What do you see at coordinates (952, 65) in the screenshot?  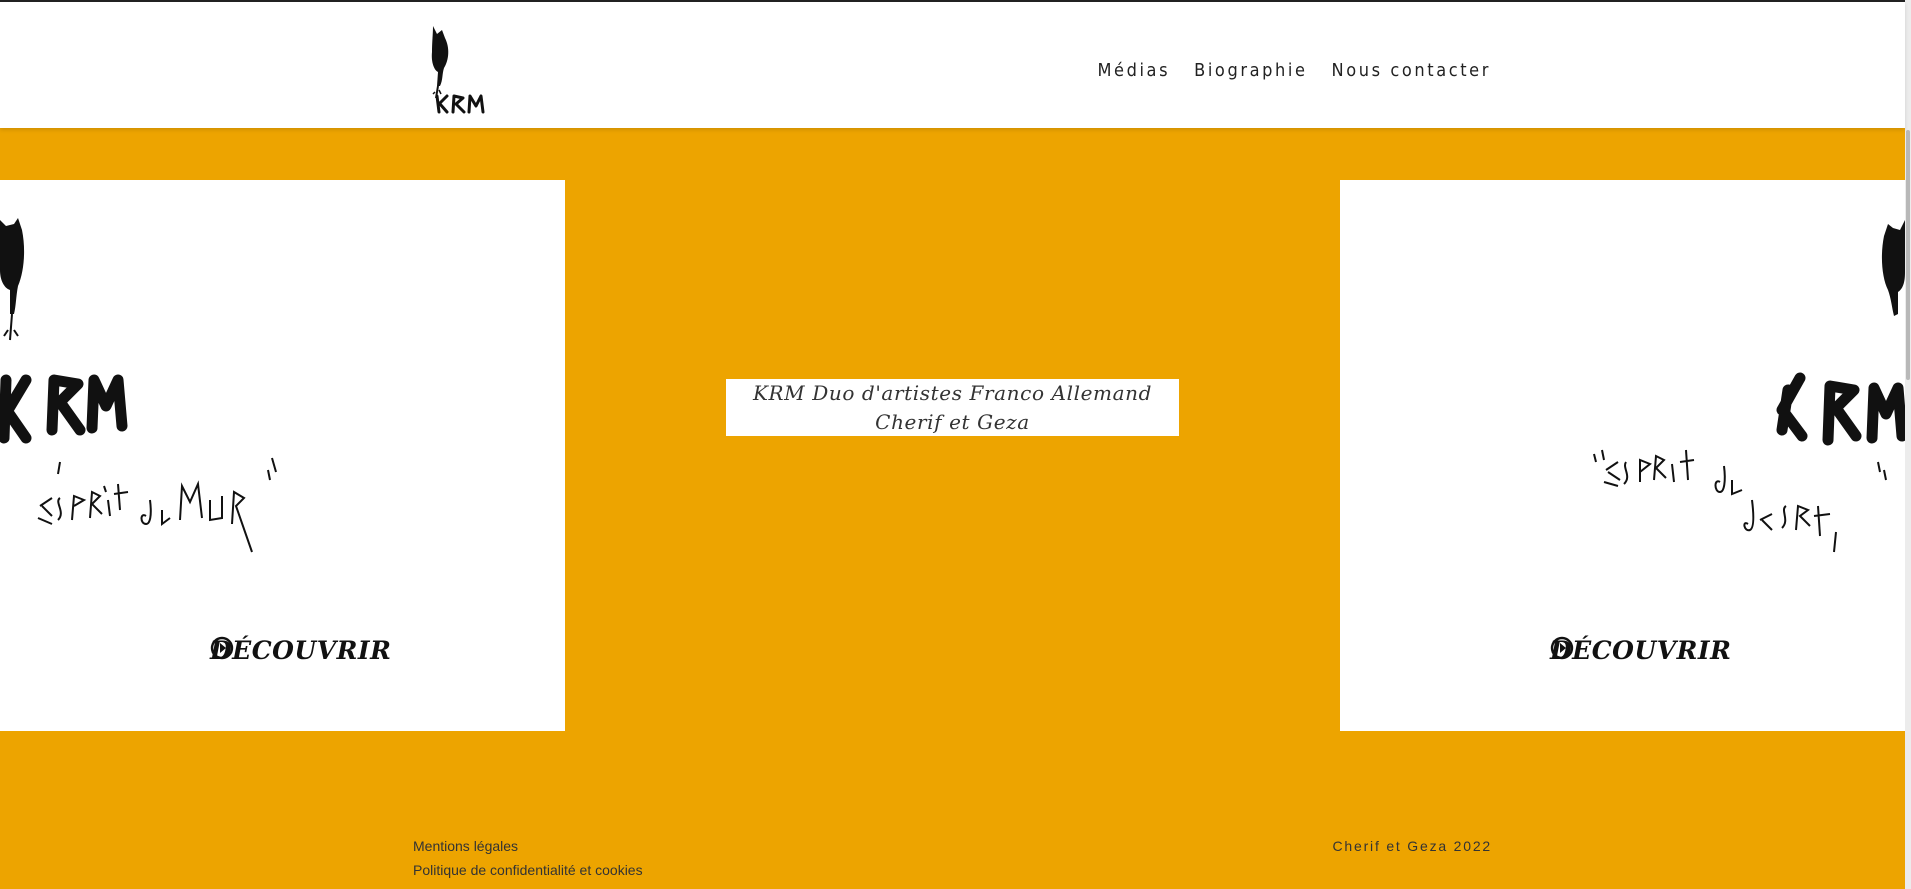 I see `site-header: Médias Biographie Nous contacter` at bounding box center [952, 65].